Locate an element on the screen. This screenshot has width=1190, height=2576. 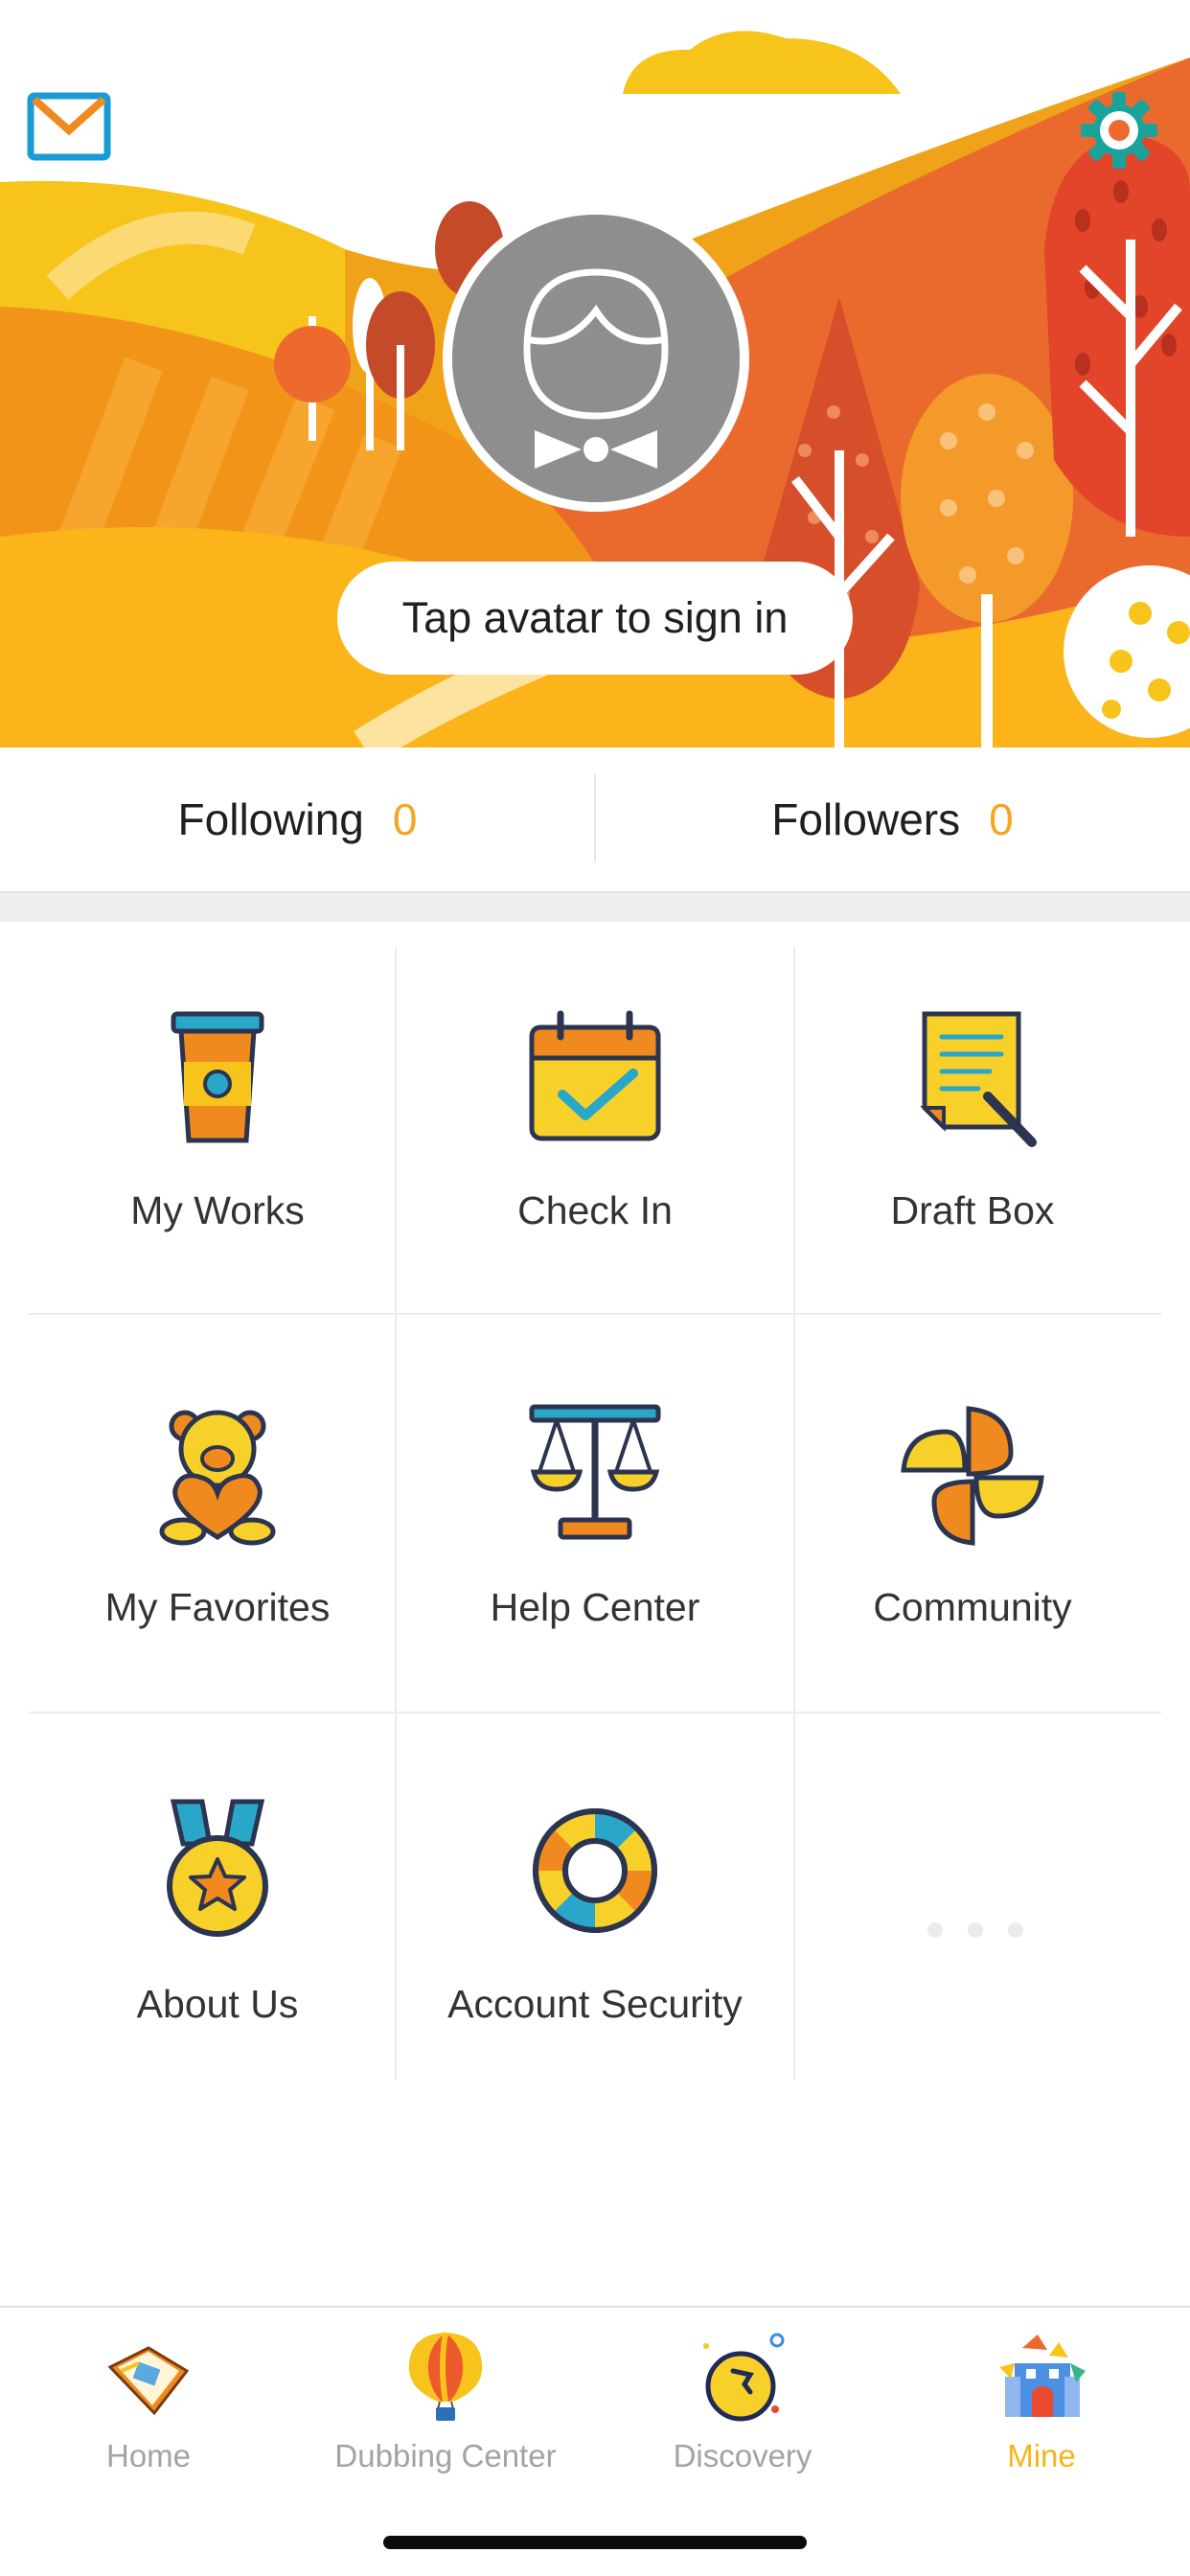
lifebuoy-icon is located at coordinates (595, 1870).